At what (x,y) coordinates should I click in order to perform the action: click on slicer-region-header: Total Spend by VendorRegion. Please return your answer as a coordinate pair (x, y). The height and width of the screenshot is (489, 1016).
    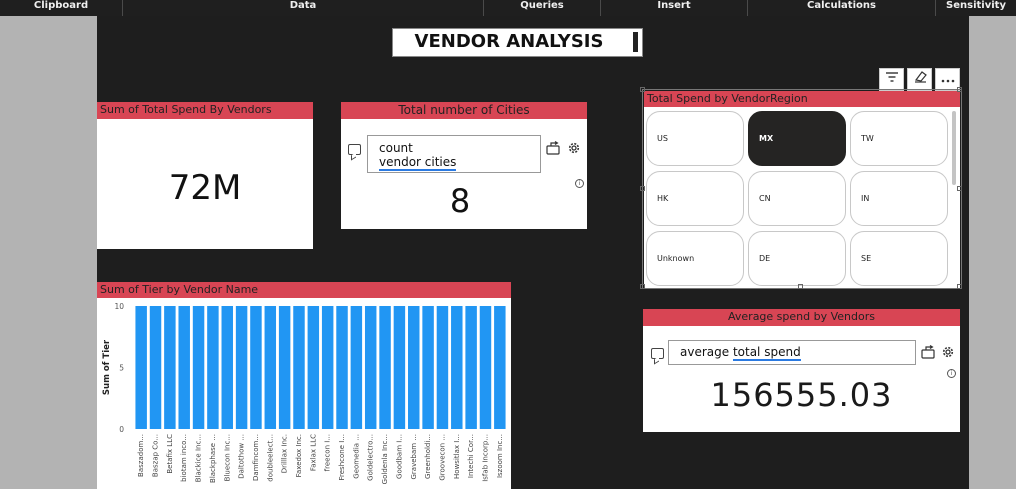
    Looking at the image, I should click on (802, 99).